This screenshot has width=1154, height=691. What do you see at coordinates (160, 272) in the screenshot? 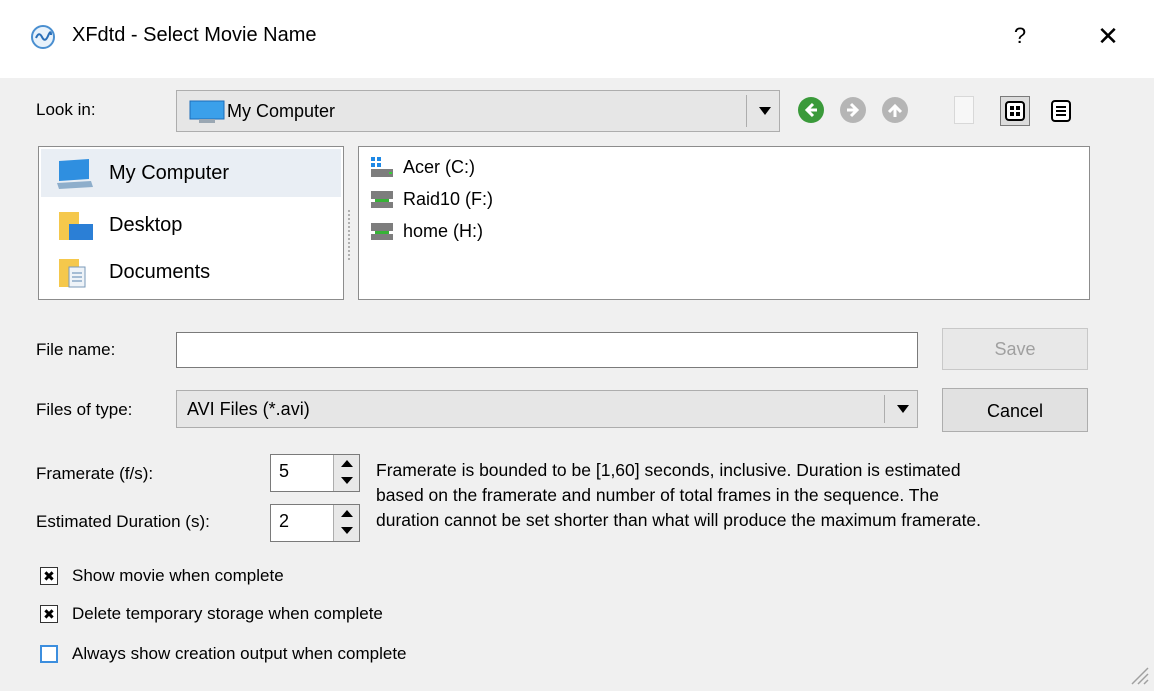
I see `sidebar-item-label: Documents` at bounding box center [160, 272].